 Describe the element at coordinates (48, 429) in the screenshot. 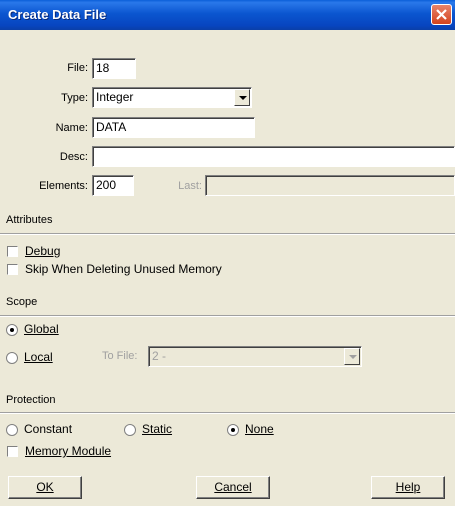

I see `constant-label: Constant` at that location.